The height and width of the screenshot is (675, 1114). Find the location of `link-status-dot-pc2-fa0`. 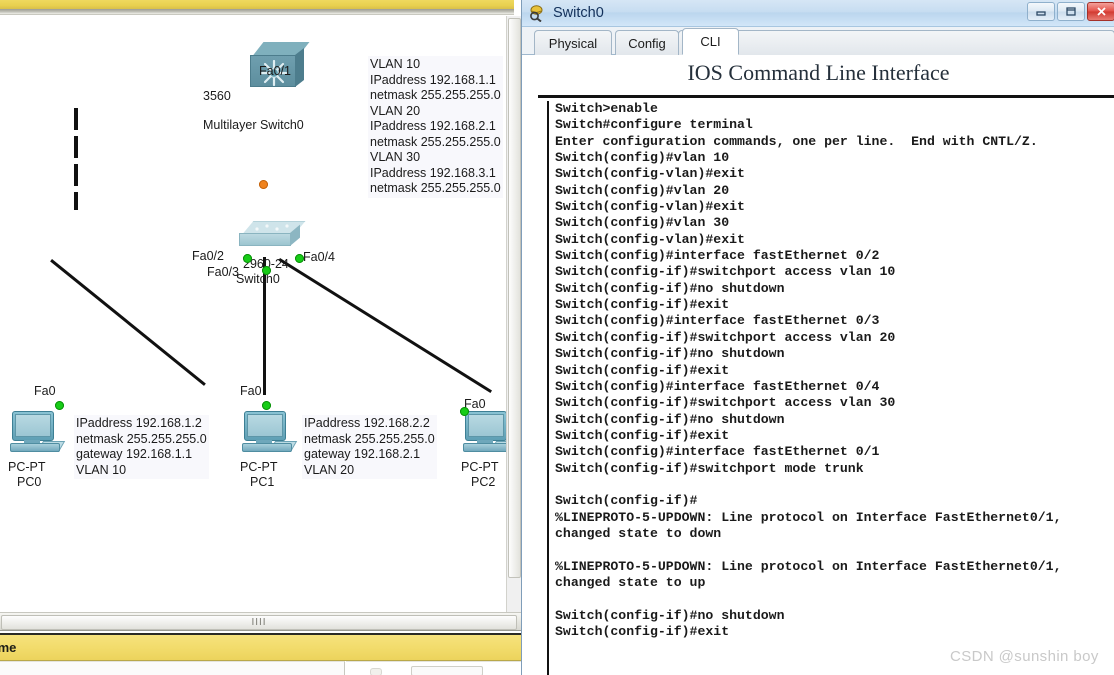

link-status-dot-pc2-fa0 is located at coordinates (464, 411).